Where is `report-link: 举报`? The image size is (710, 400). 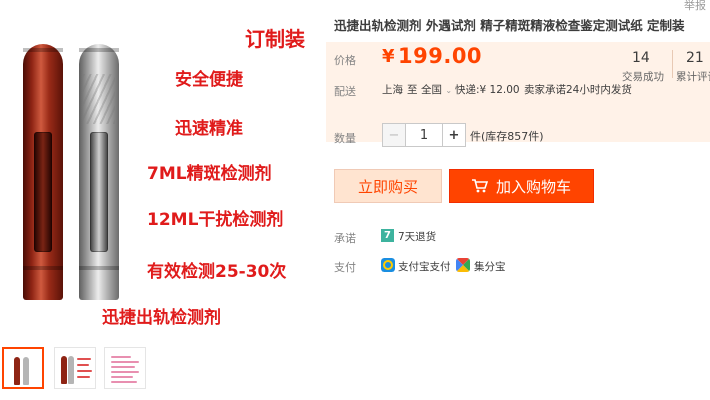 report-link: 举报 is located at coordinates (695, 6).